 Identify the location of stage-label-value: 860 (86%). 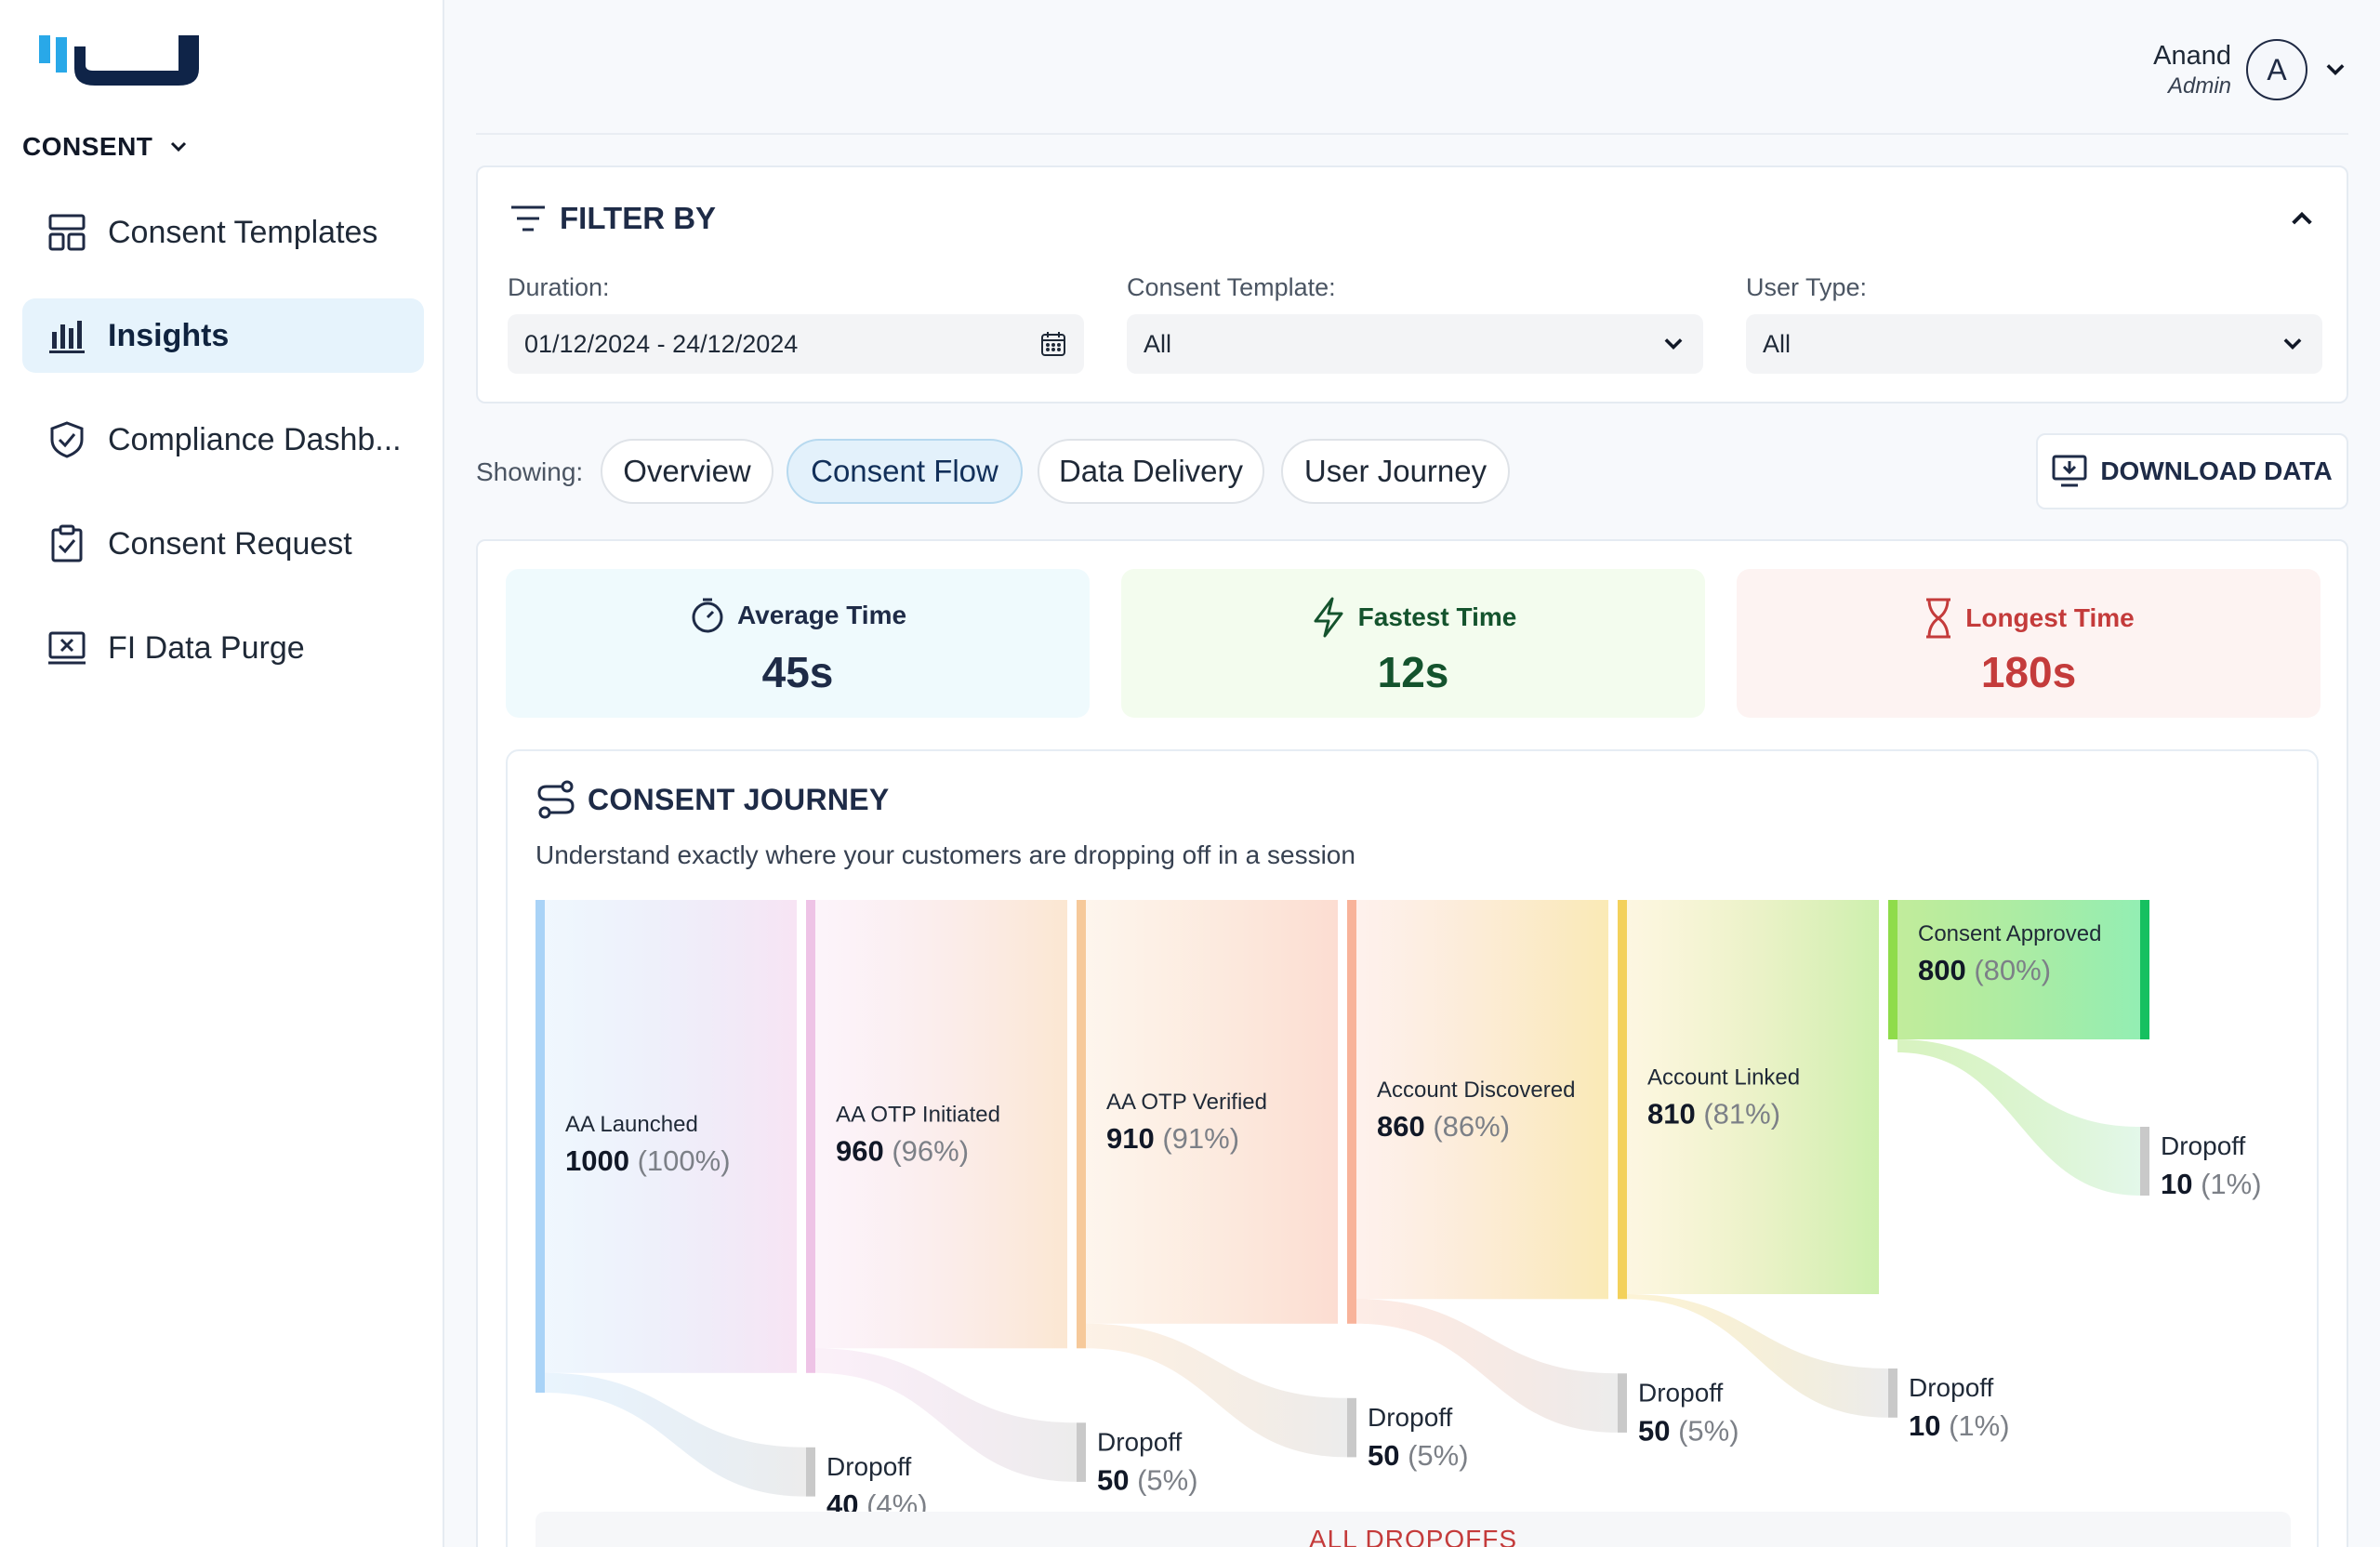
(1443, 1126).